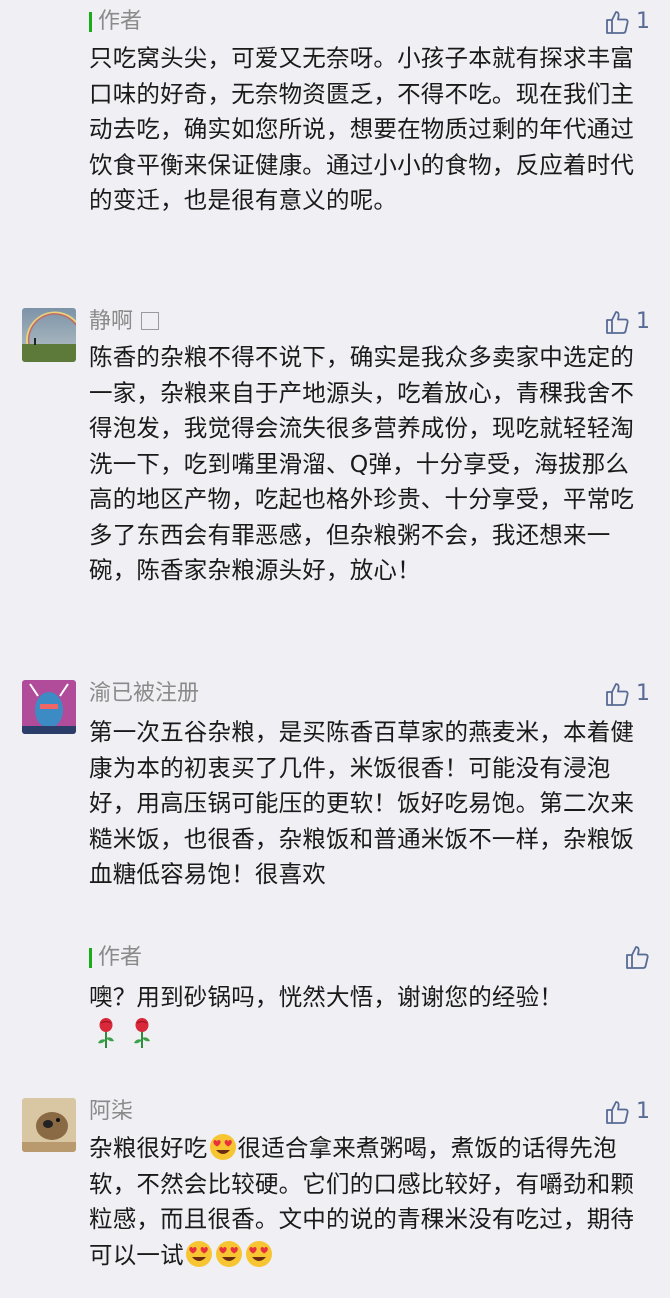 This screenshot has width=670, height=1298. What do you see at coordinates (144, 694) in the screenshot?
I see `user-name: 渝已被注册` at bounding box center [144, 694].